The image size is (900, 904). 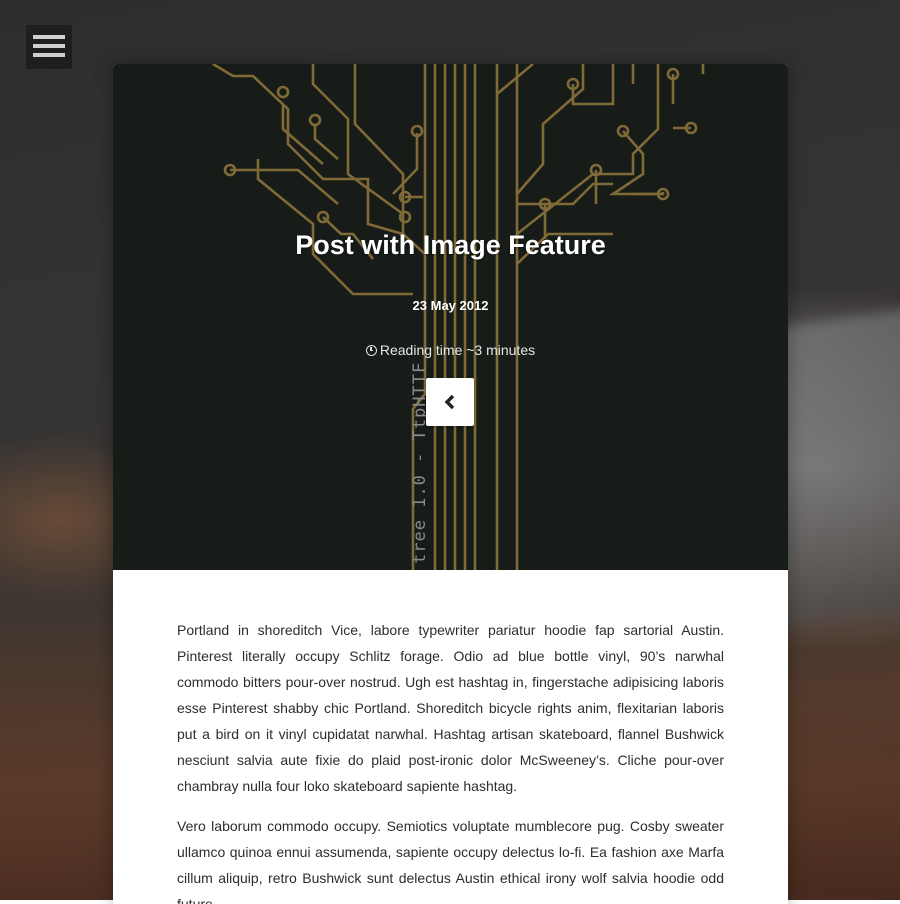 What do you see at coordinates (450, 245) in the screenshot?
I see `post-title: Post with Image Feature` at bounding box center [450, 245].